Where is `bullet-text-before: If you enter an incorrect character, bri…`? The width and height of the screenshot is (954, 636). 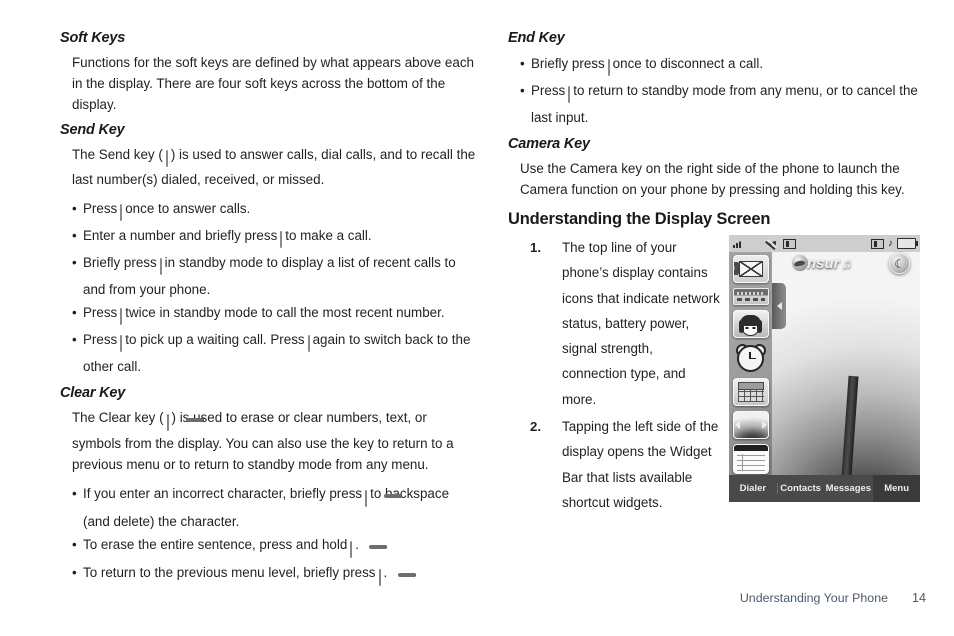 bullet-text-before: If you enter an incorrect character, bri… is located at coordinates (223, 493).